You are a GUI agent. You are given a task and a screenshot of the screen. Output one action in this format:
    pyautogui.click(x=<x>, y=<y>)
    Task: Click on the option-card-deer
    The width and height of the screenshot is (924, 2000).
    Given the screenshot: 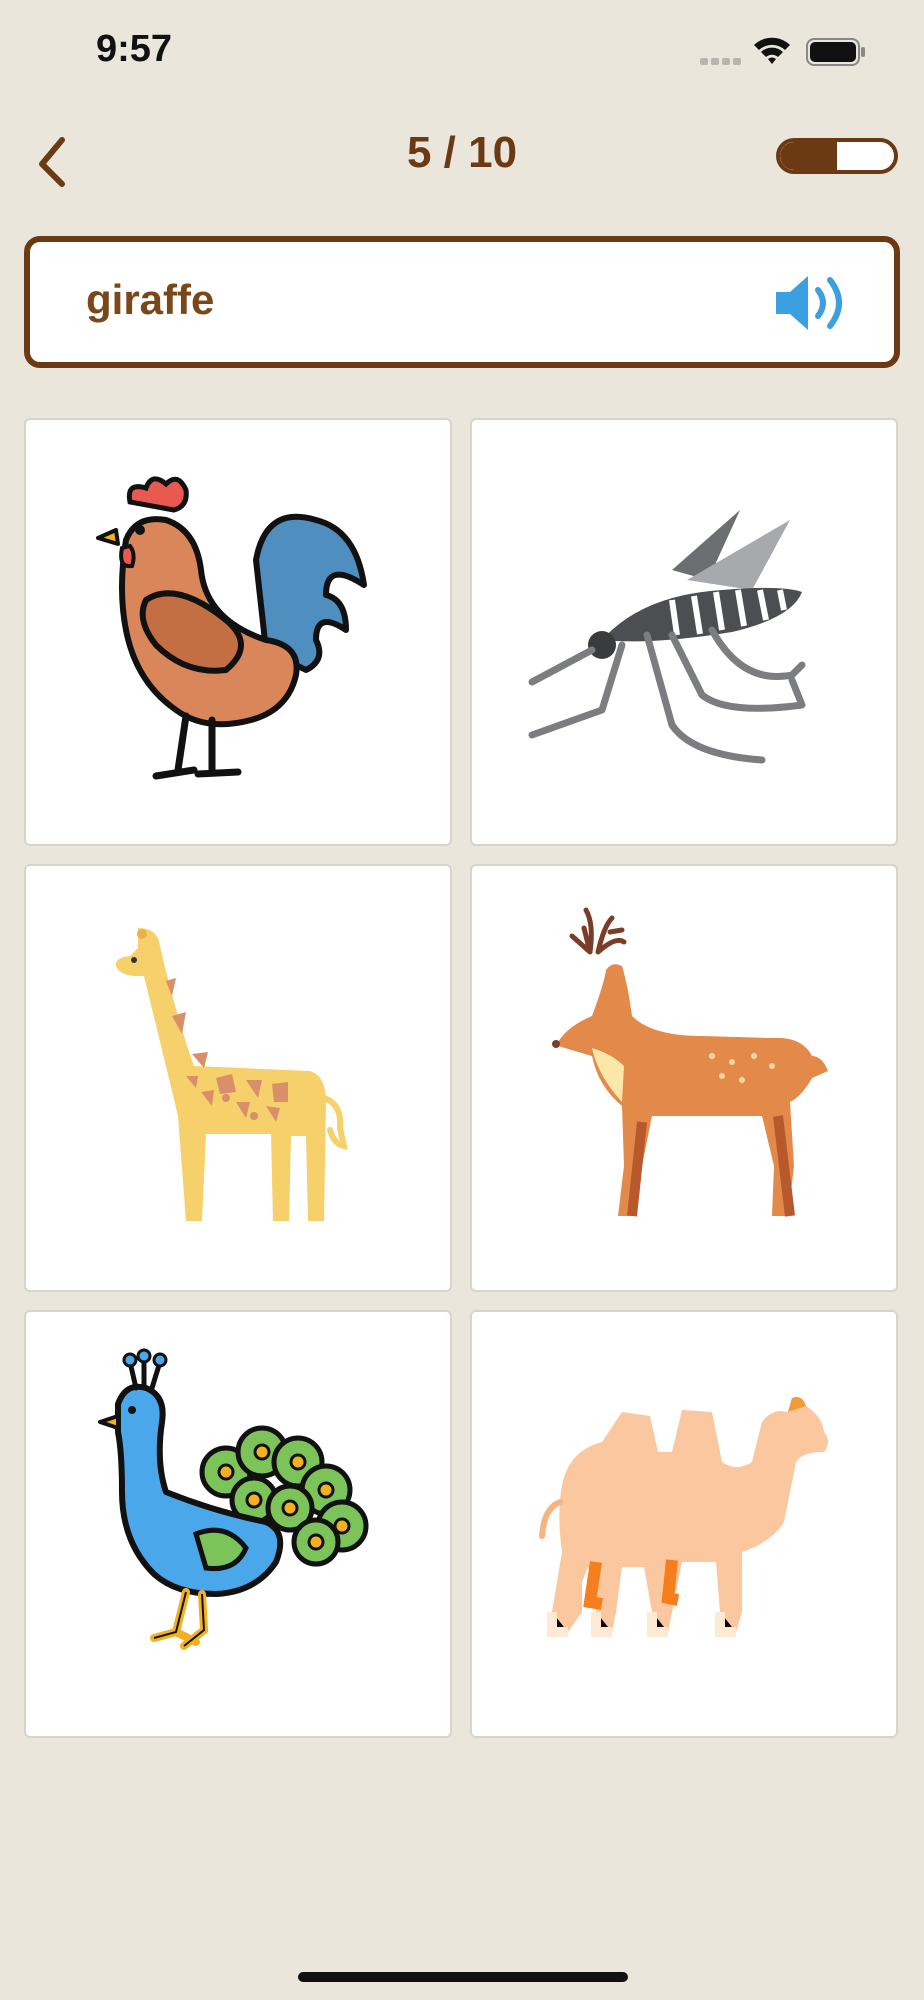 What is the action you would take?
    pyautogui.click(x=684, y=1078)
    